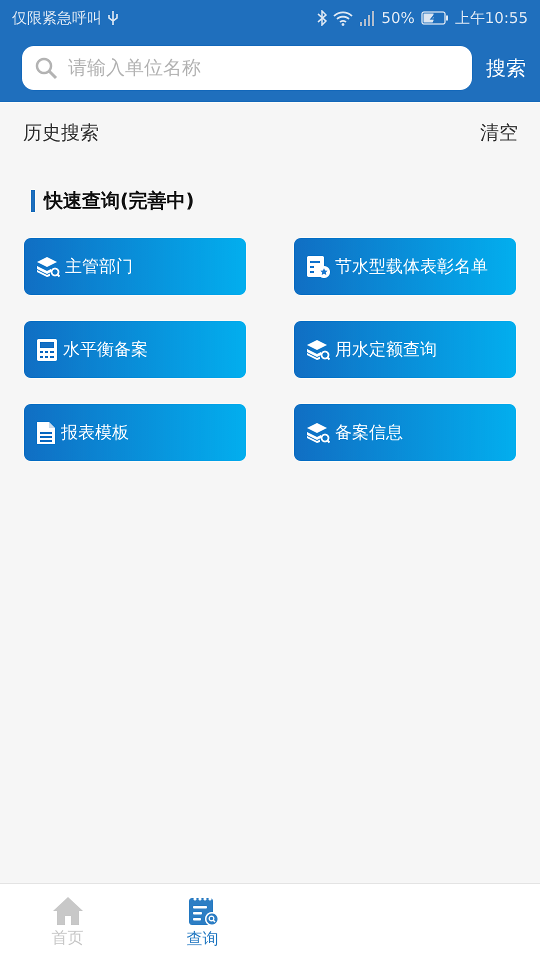 The width and height of the screenshot is (540, 960). What do you see at coordinates (57, 18) in the screenshot?
I see `carrier-text: 仅限紧急呼叫` at bounding box center [57, 18].